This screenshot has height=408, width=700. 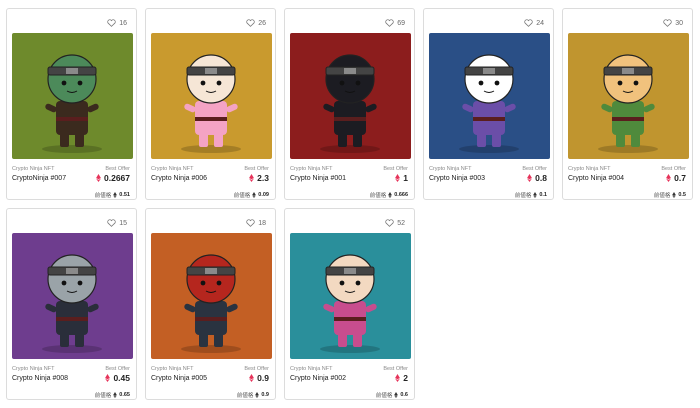 What do you see at coordinates (117, 178) in the screenshot?
I see `price-value: 0.2667` at bounding box center [117, 178].